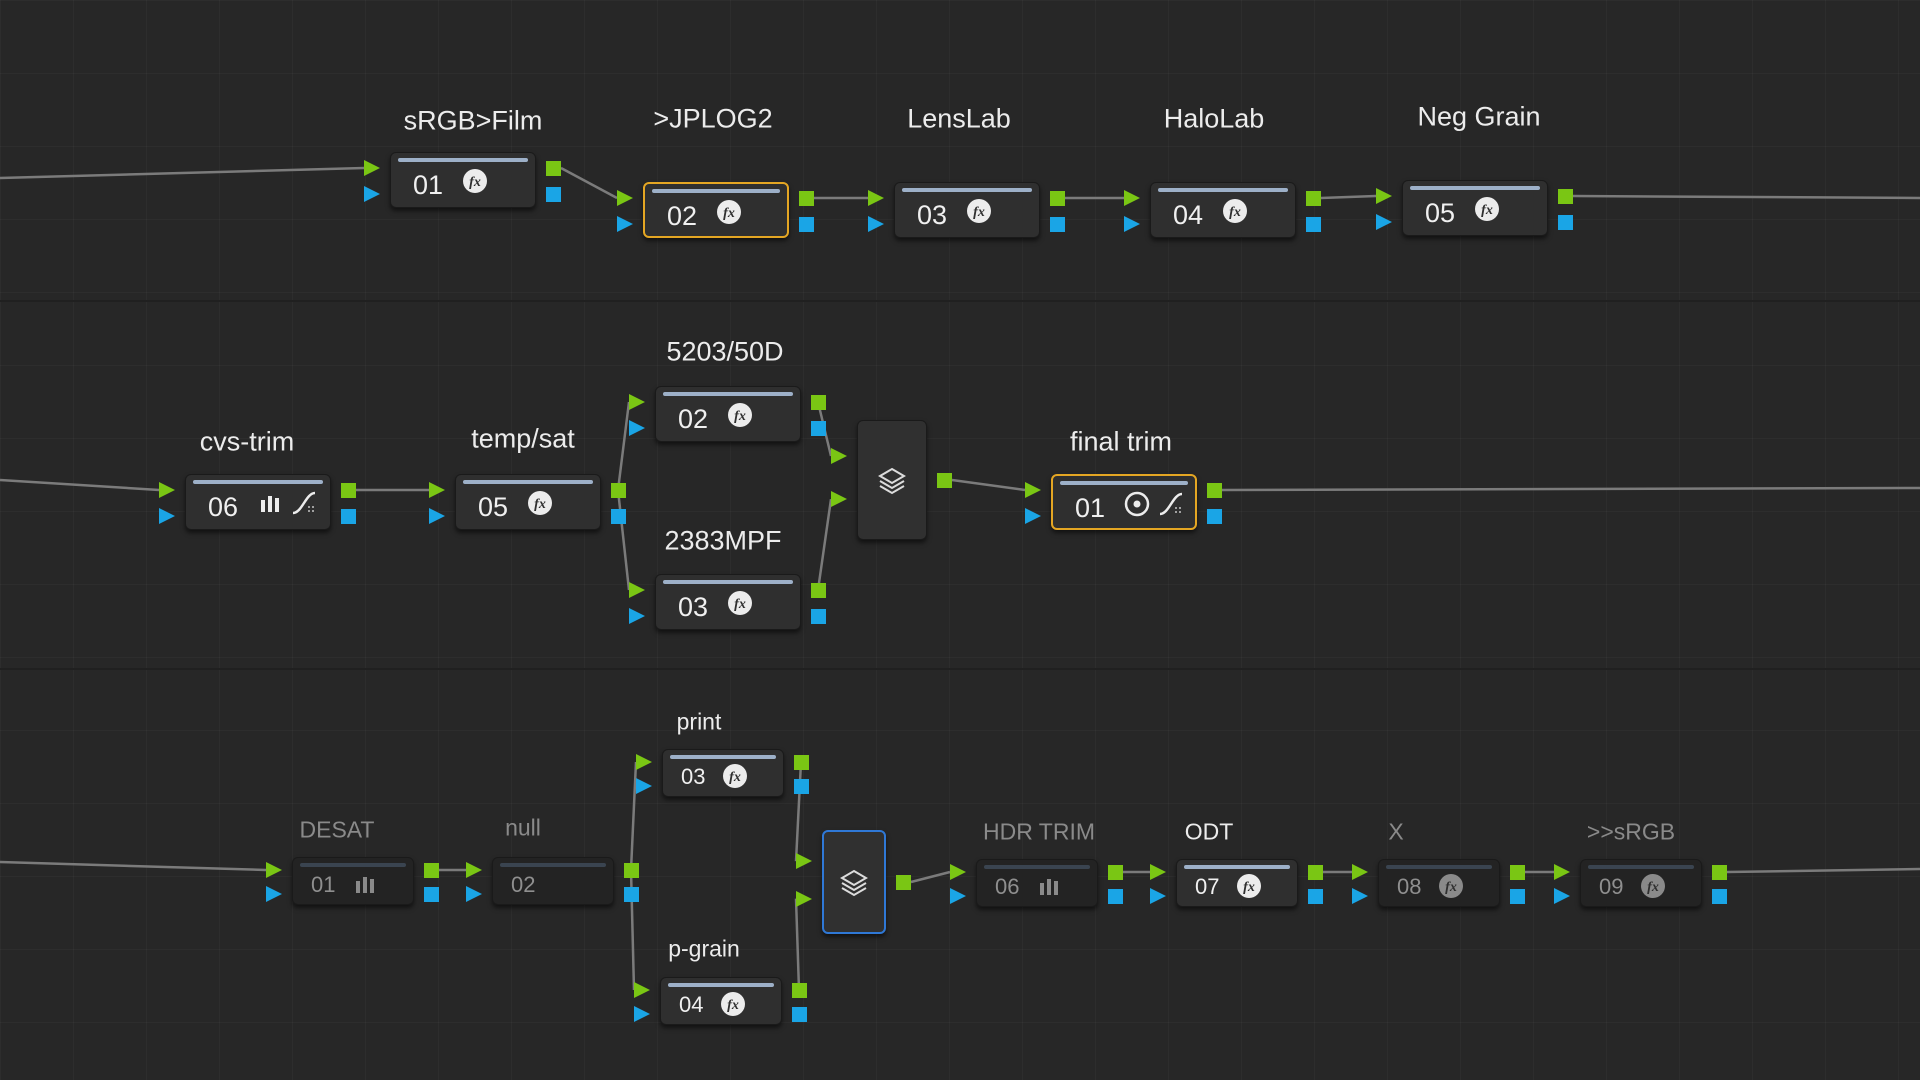 This screenshot has height=1080, width=1920. What do you see at coordinates (1037, 883) in the screenshot?
I see `node-body: 06` at bounding box center [1037, 883].